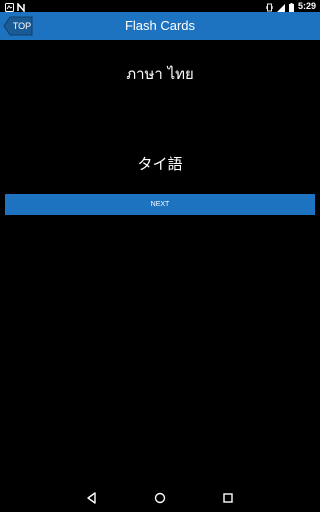 The width and height of the screenshot is (320, 512). I want to click on status-left, so click(15, 7).